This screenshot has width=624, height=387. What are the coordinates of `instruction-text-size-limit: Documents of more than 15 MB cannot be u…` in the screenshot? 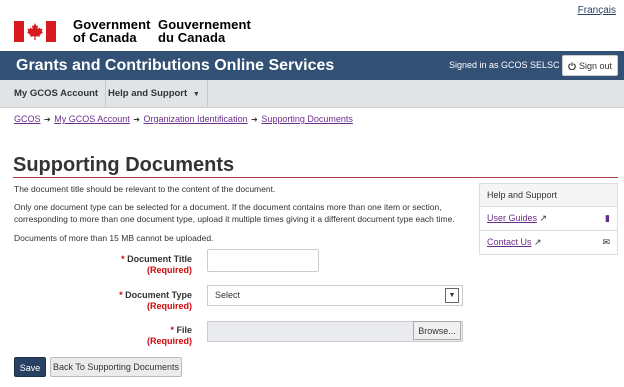 It's located at (114, 238).